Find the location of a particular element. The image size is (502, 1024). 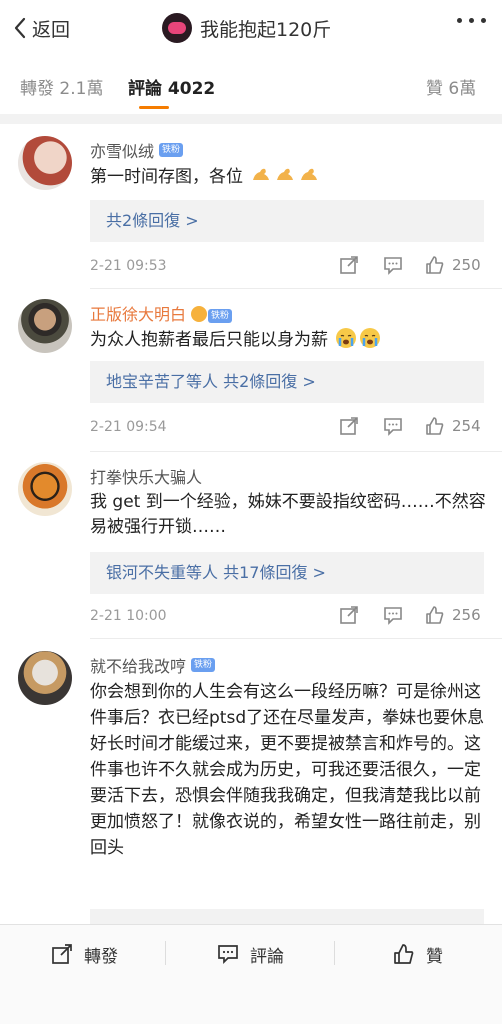

reply-thread-link: 共2條回復 > is located at coordinates (287, 221).